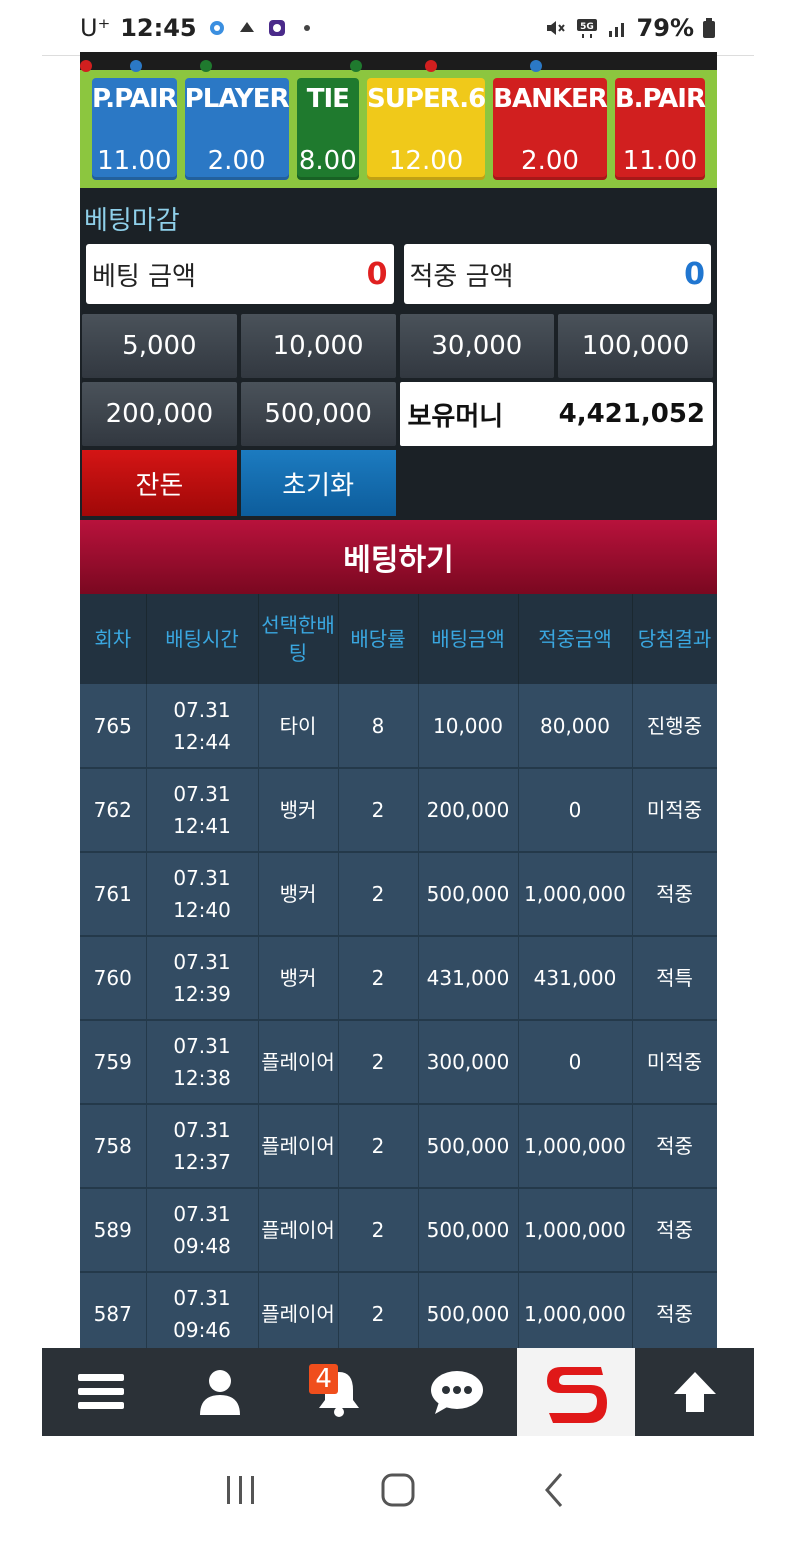 The height and width of the screenshot is (1543, 800). I want to click on bet-p-pair: P.PAIR 11.00, so click(135, 129).